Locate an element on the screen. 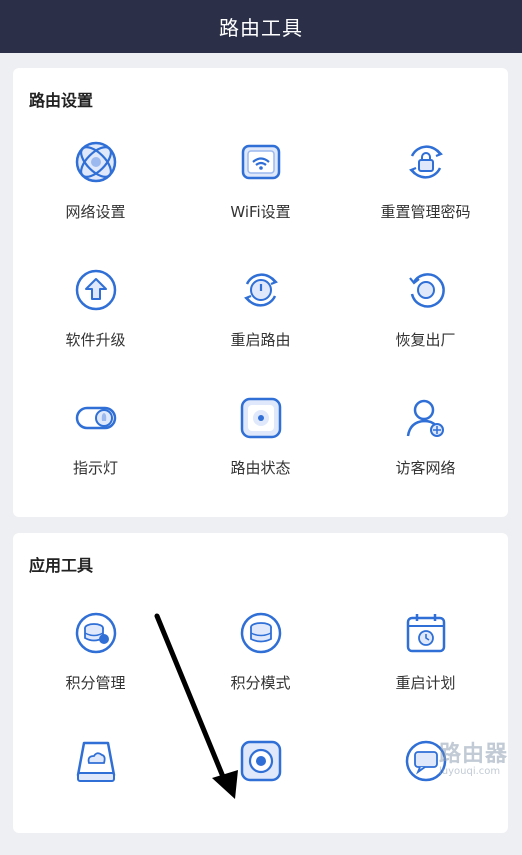  power-restart-icon is located at coordinates (261, 290).